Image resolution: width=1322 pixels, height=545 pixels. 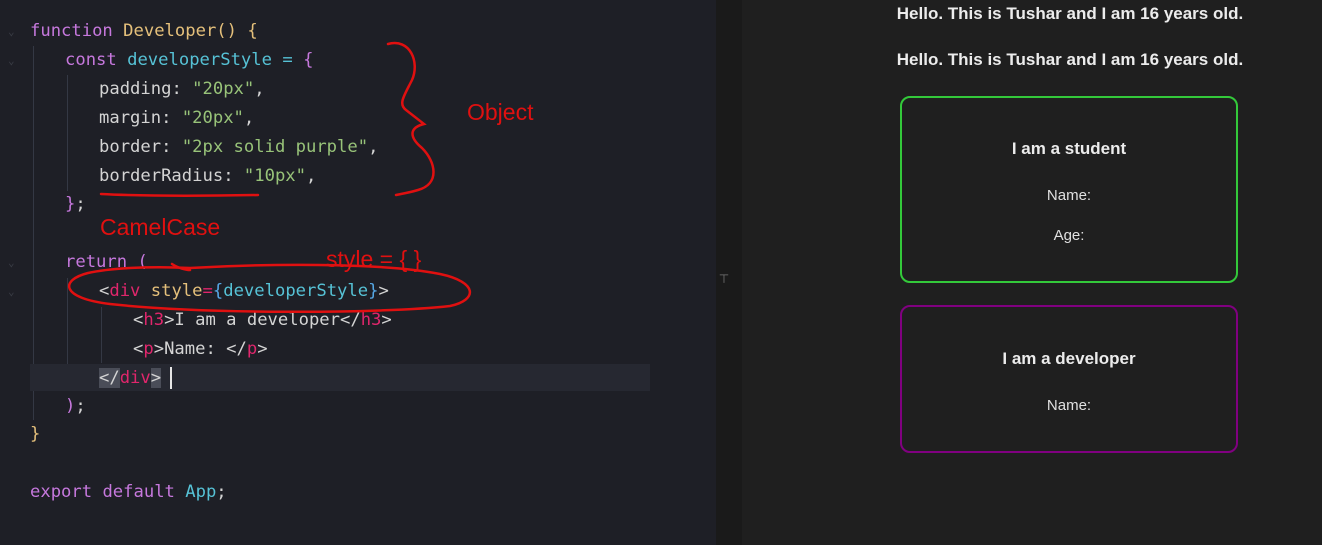 I want to click on code-line-10: <h3>I am a developer</h3>, so click(x=262, y=320).